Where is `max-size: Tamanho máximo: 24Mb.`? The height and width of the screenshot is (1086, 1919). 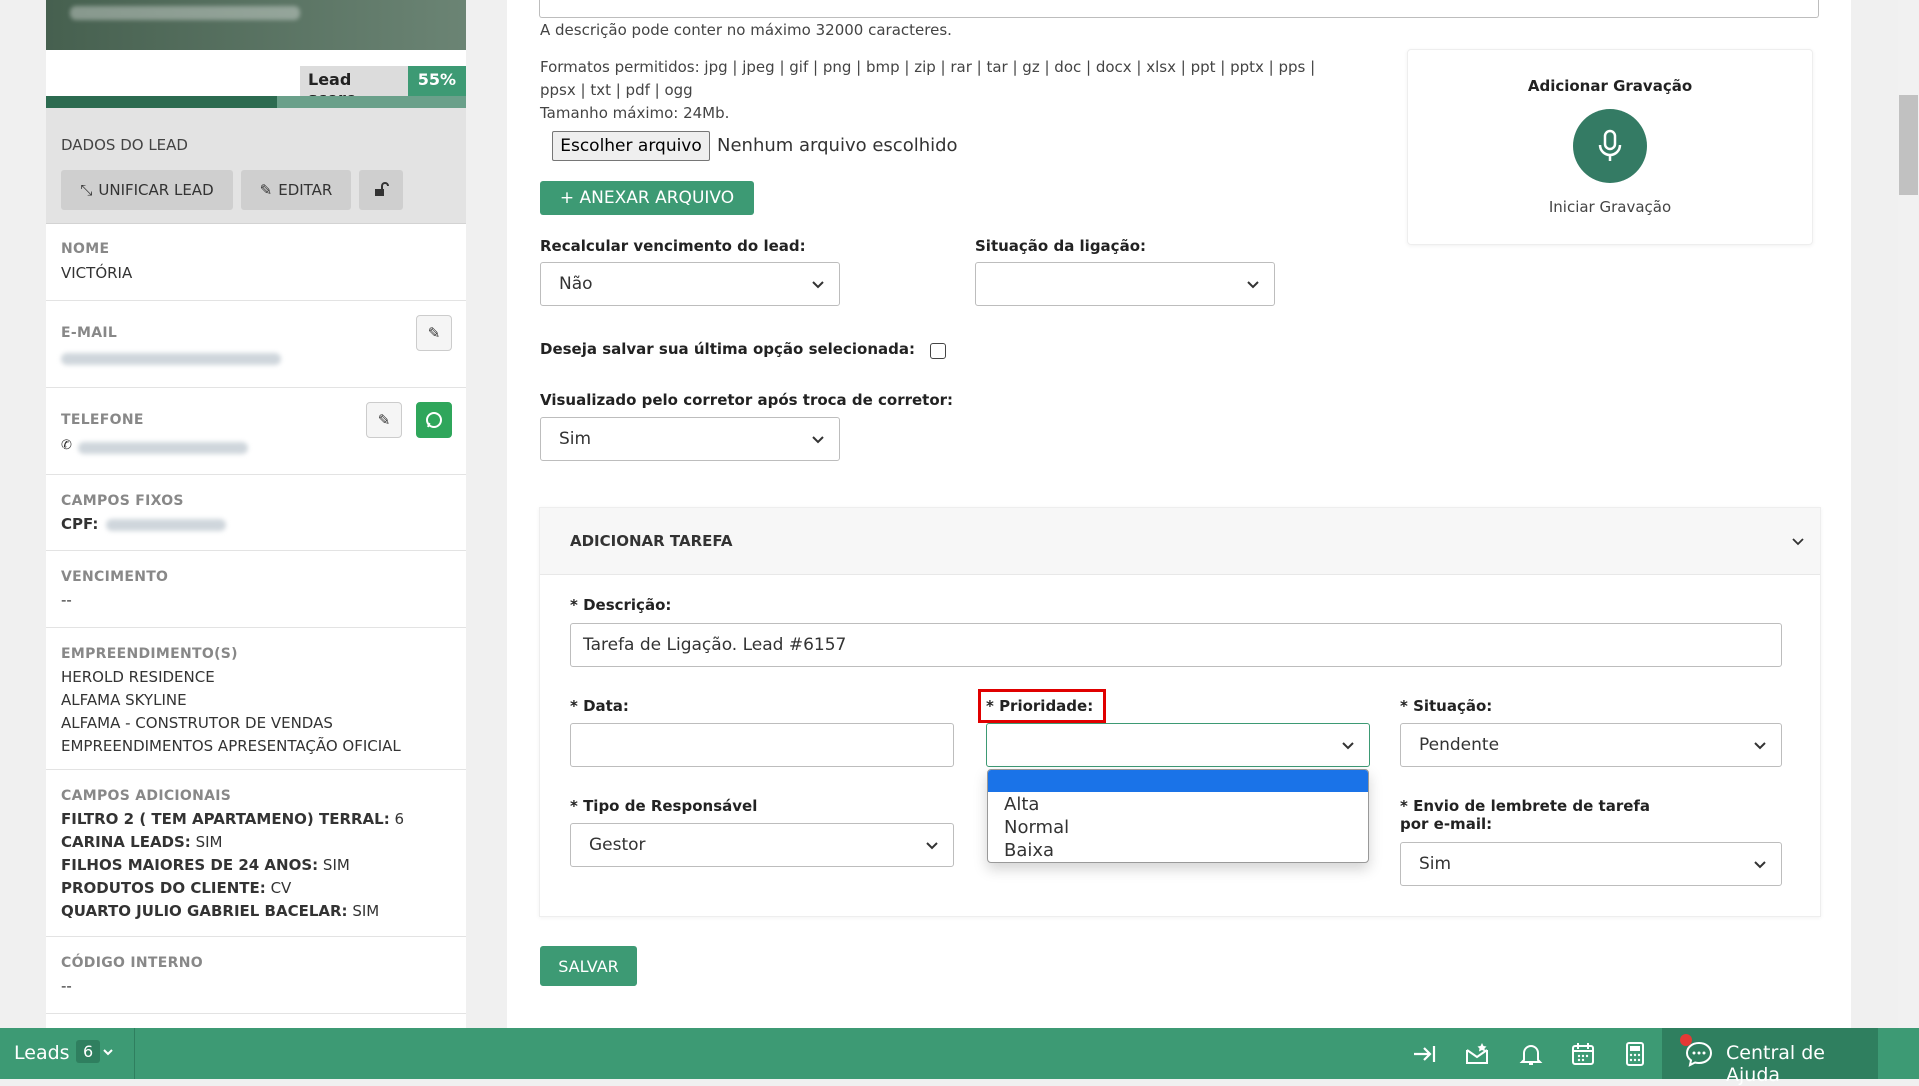 max-size: Tamanho máximo: 24Mb. is located at coordinates (635, 113).